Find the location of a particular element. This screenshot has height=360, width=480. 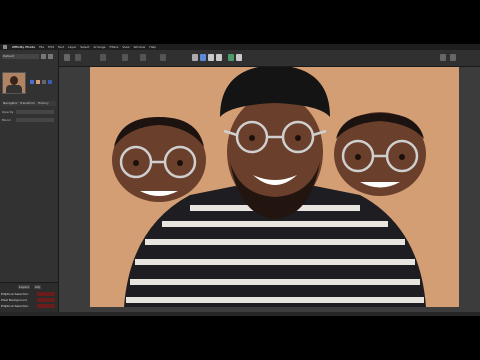

tool-icon is located at coordinates (67, 57).